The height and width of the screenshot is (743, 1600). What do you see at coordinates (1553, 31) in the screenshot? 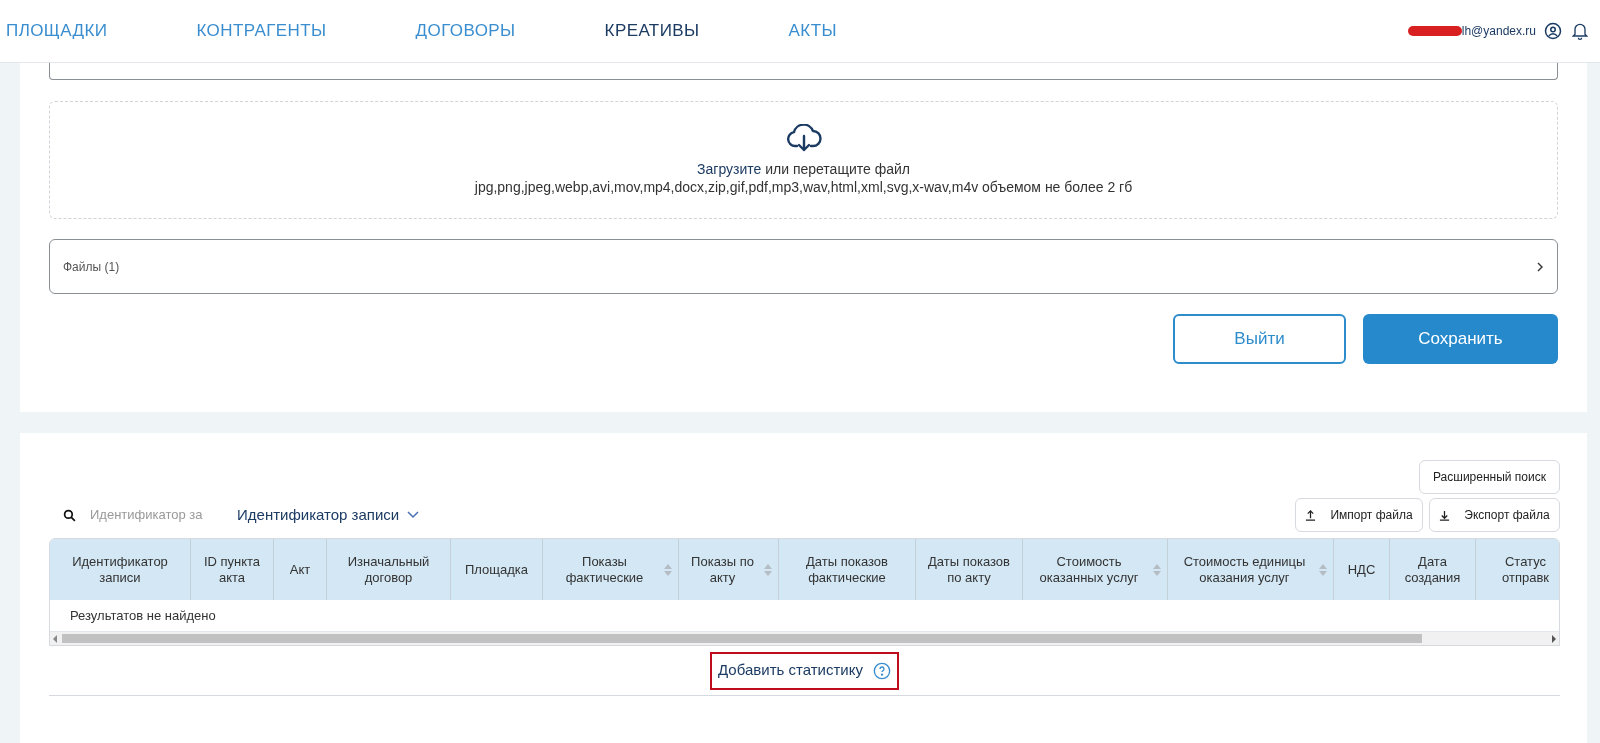
I see `user-icon` at bounding box center [1553, 31].